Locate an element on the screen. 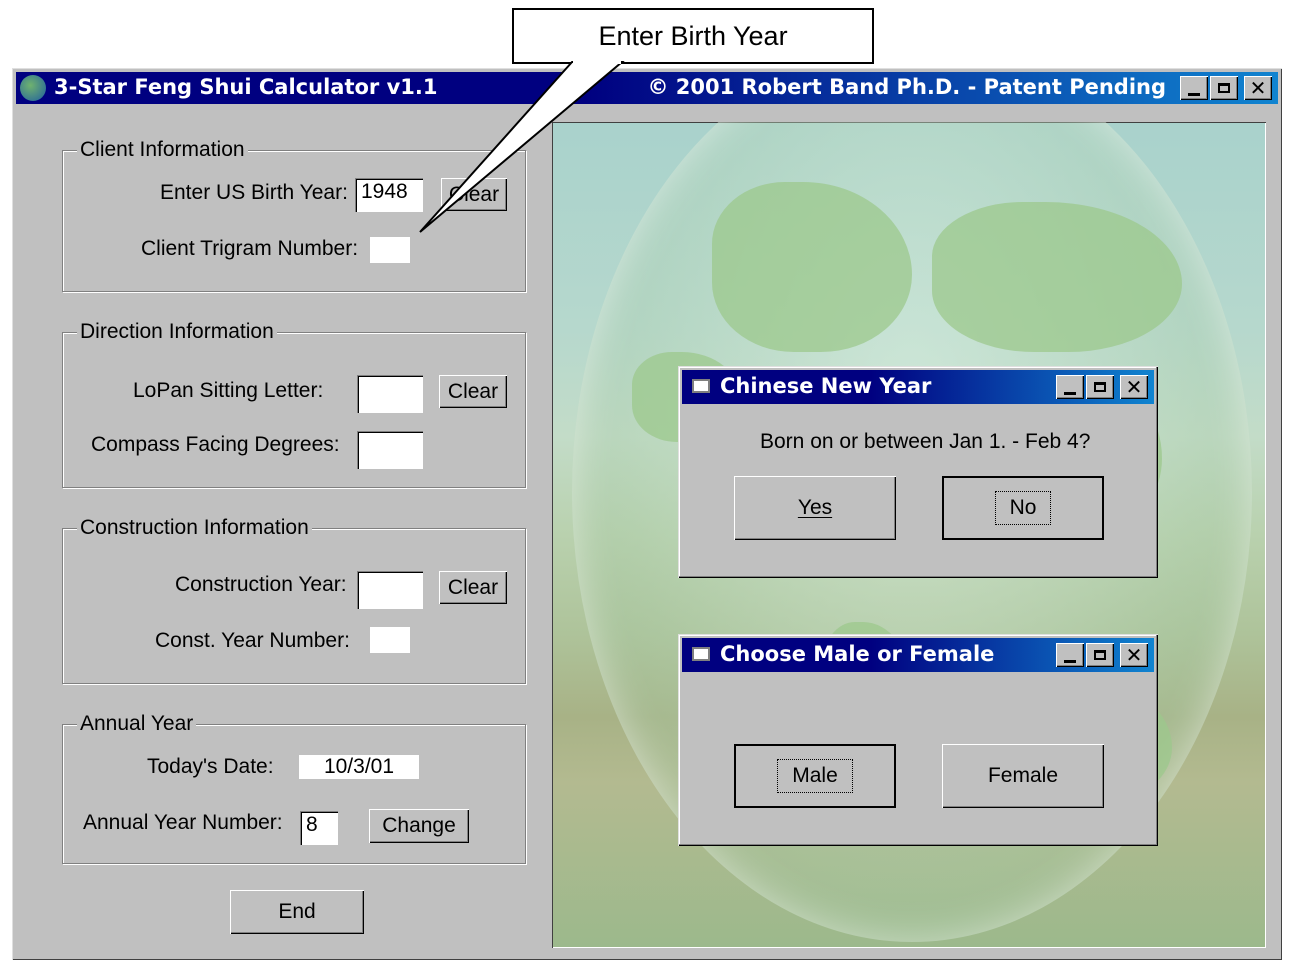 Image resolution: width=1295 pixels, height=960 pixels. male-button-label: Male is located at coordinates (815, 776).